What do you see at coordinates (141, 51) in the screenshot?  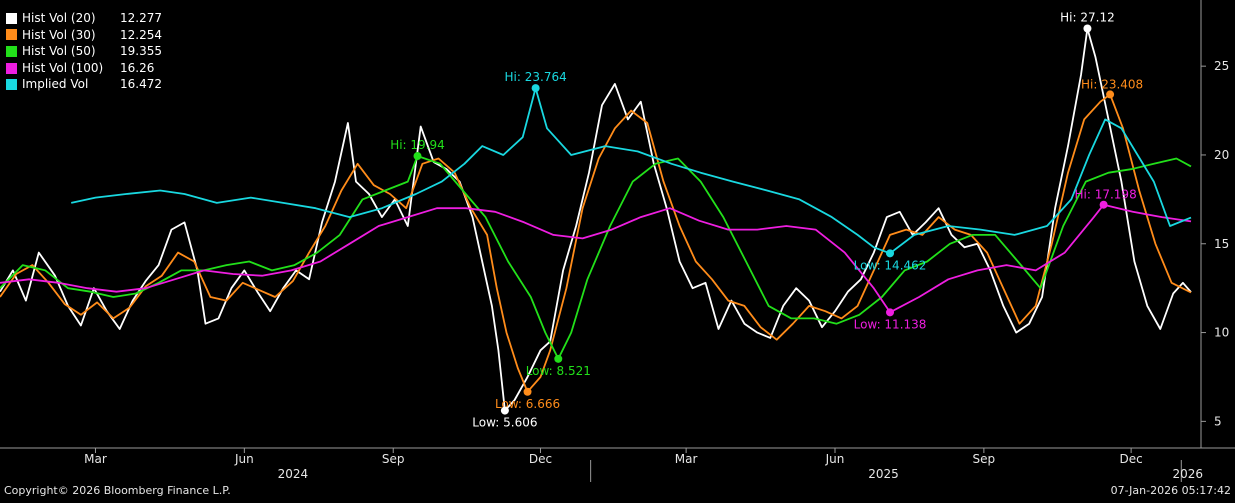 I see `legend-series-value: 19.355` at bounding box center [141, 51].